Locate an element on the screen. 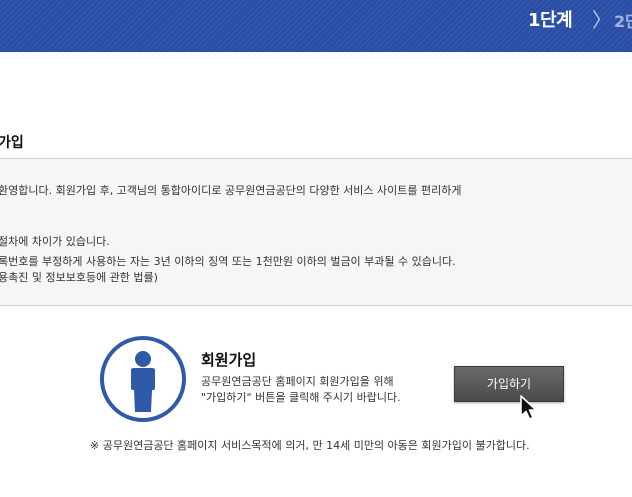 The width and height of the screenshot is (632, 497). chevron-right-icon: 〉 is located at coordinates (602, 20).